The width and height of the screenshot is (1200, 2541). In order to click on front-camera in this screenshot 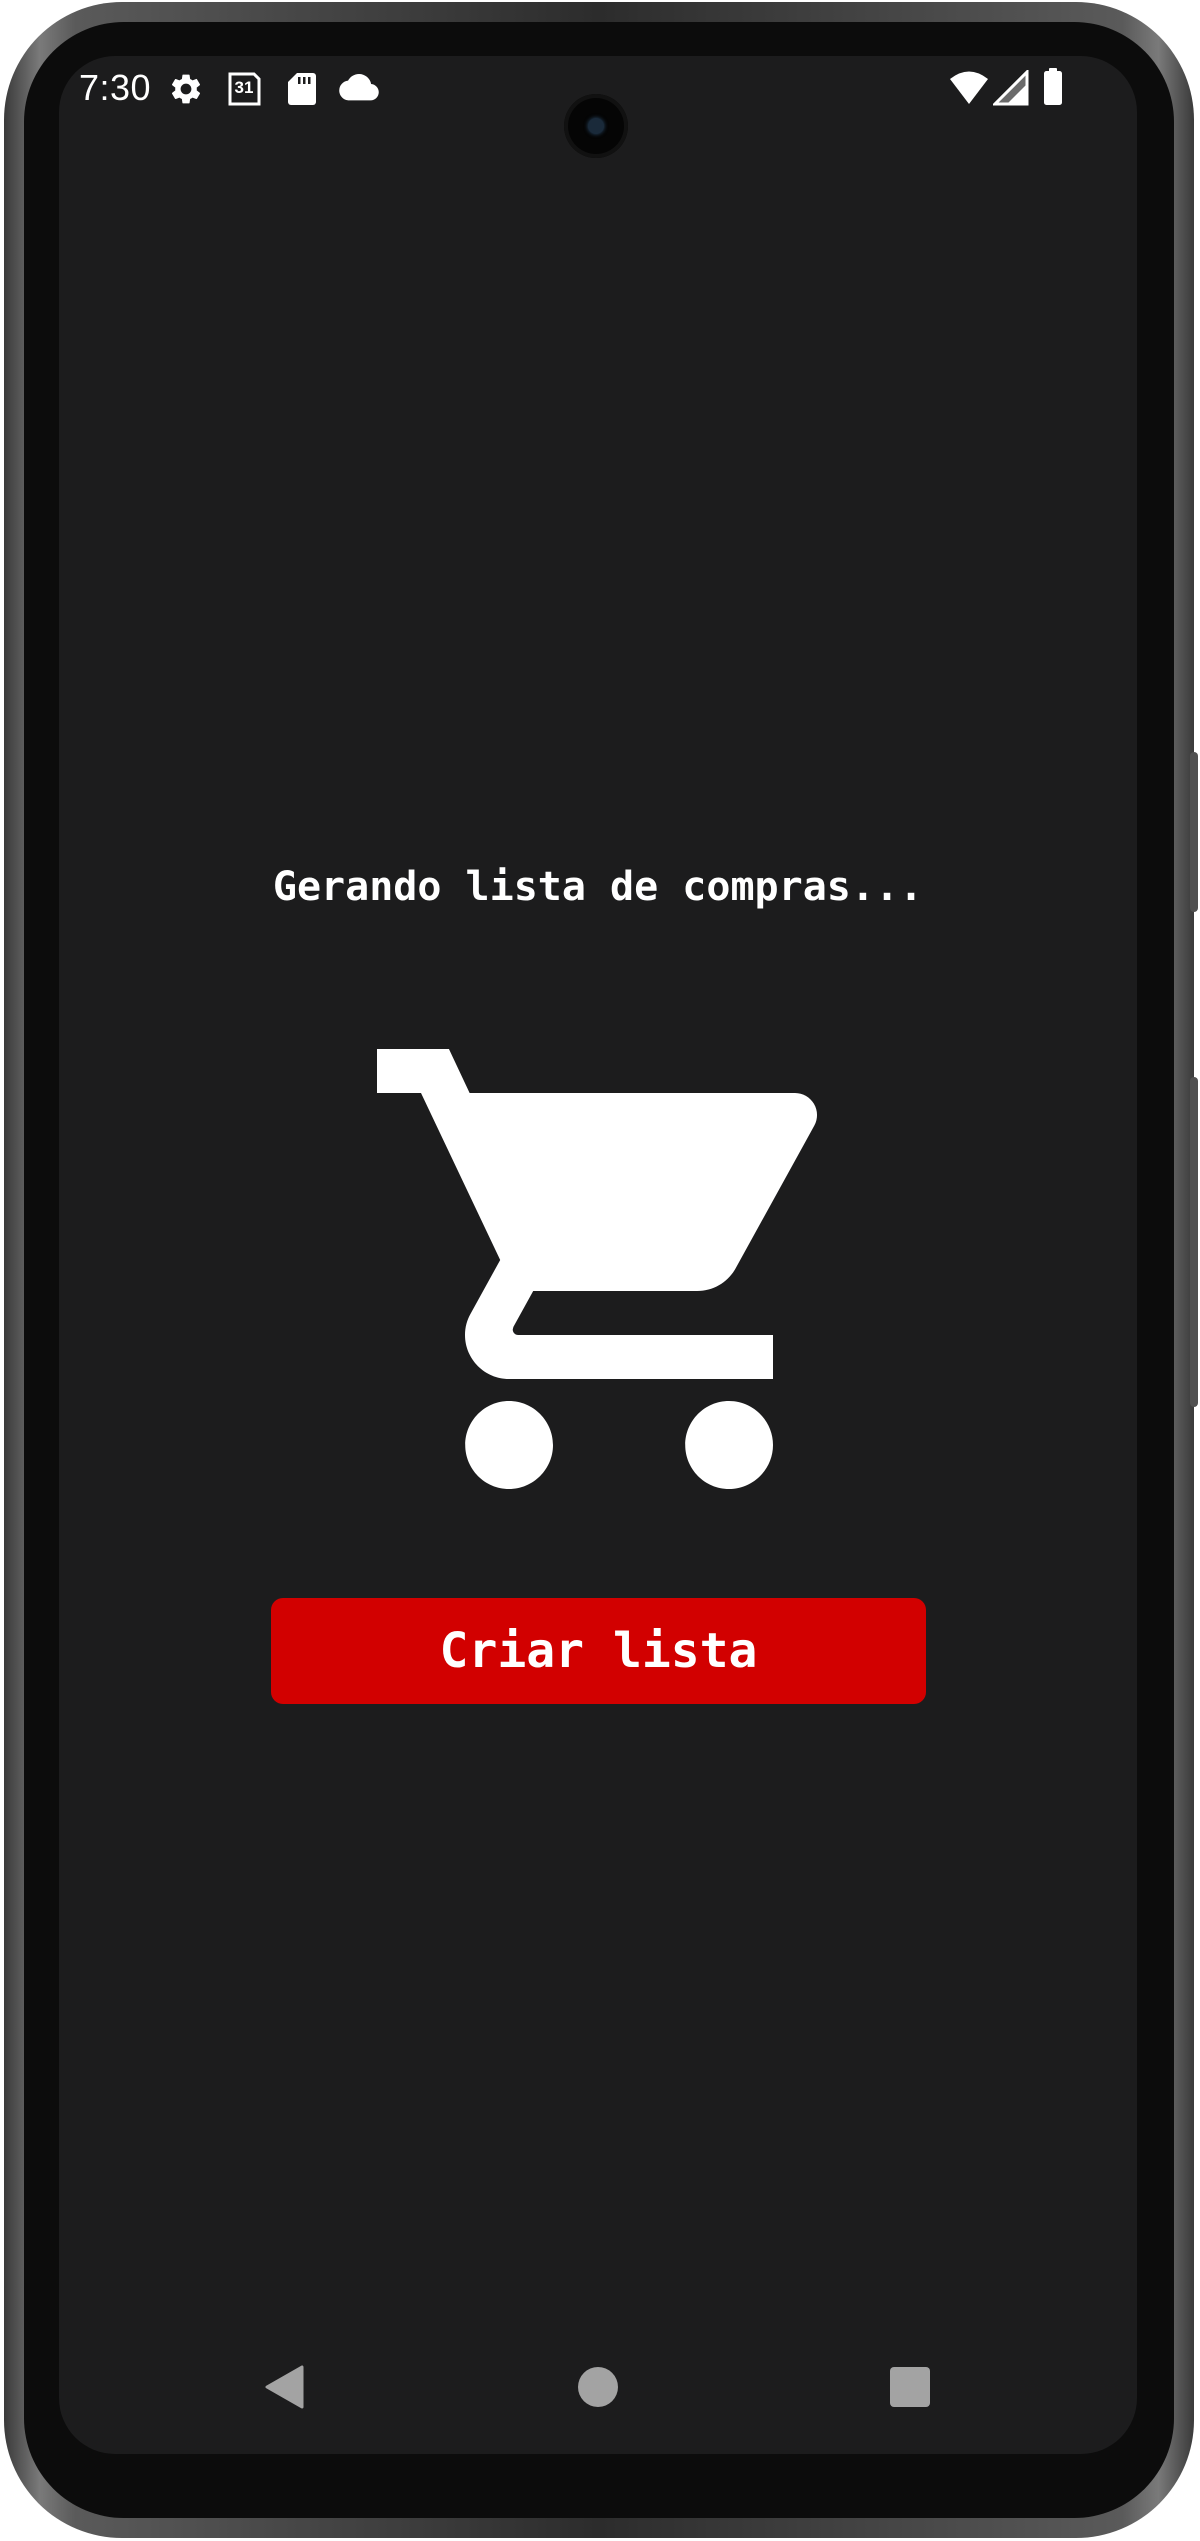, I will do `click(596, 126)`.